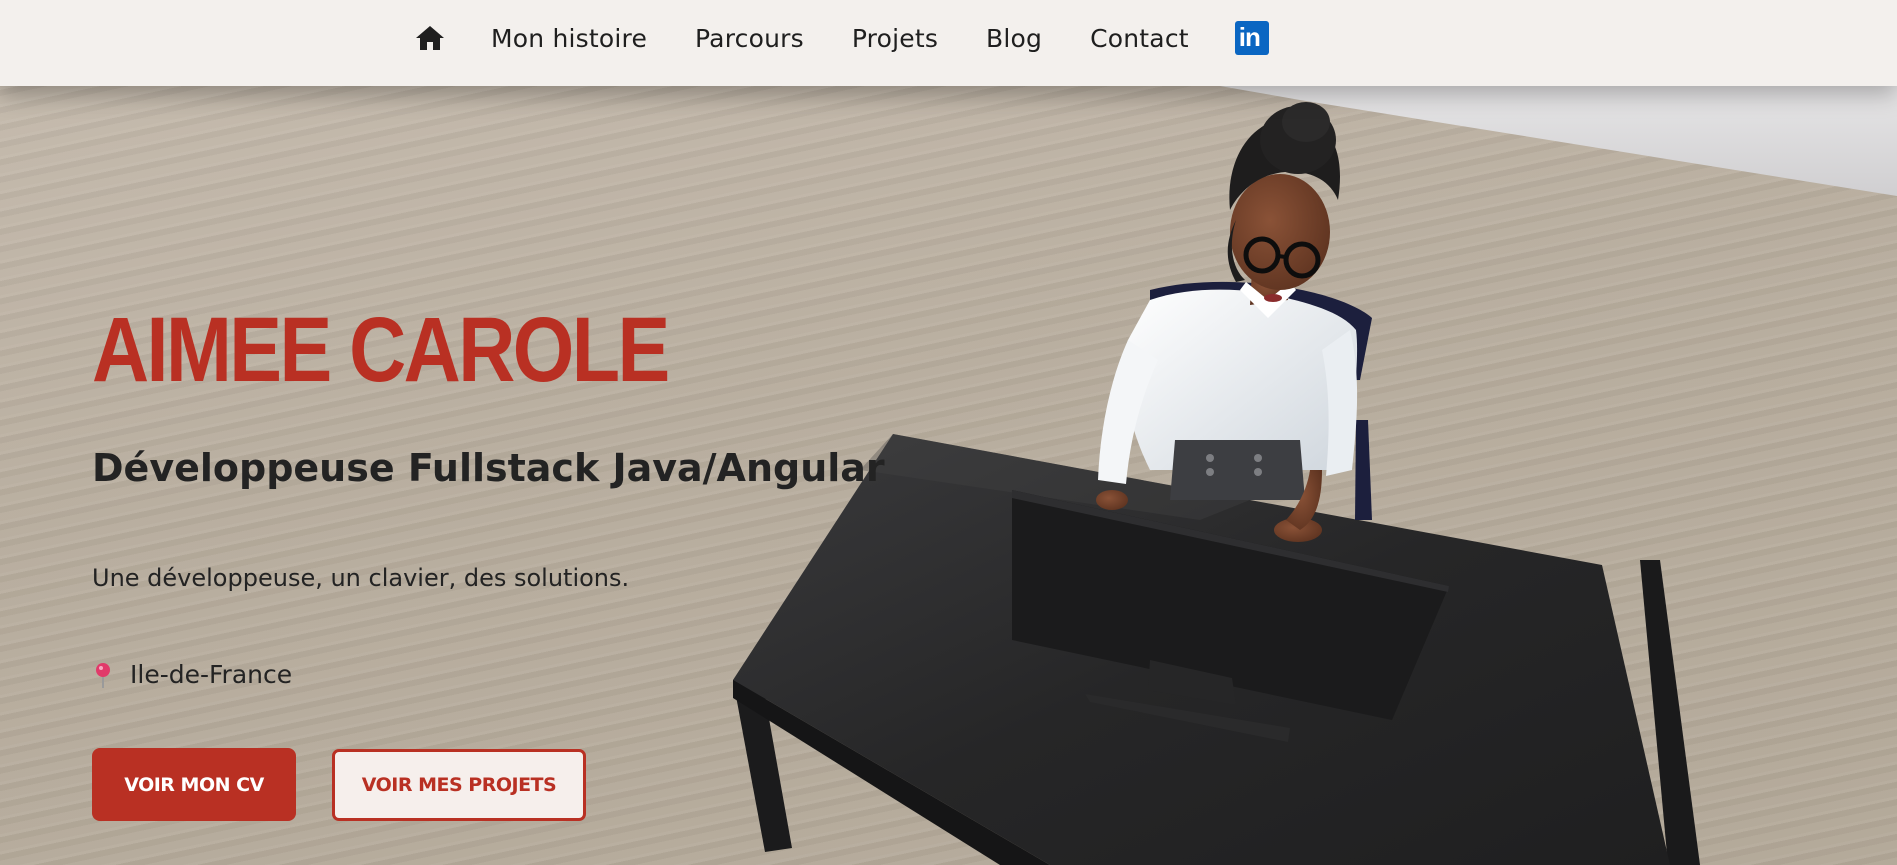 The height and width of the screenshot is (865, 1897). Describe the element at coordinates (459, 785) in the screenshot. I see `view-projects-button: VOIR MES PROJETS` at that location.